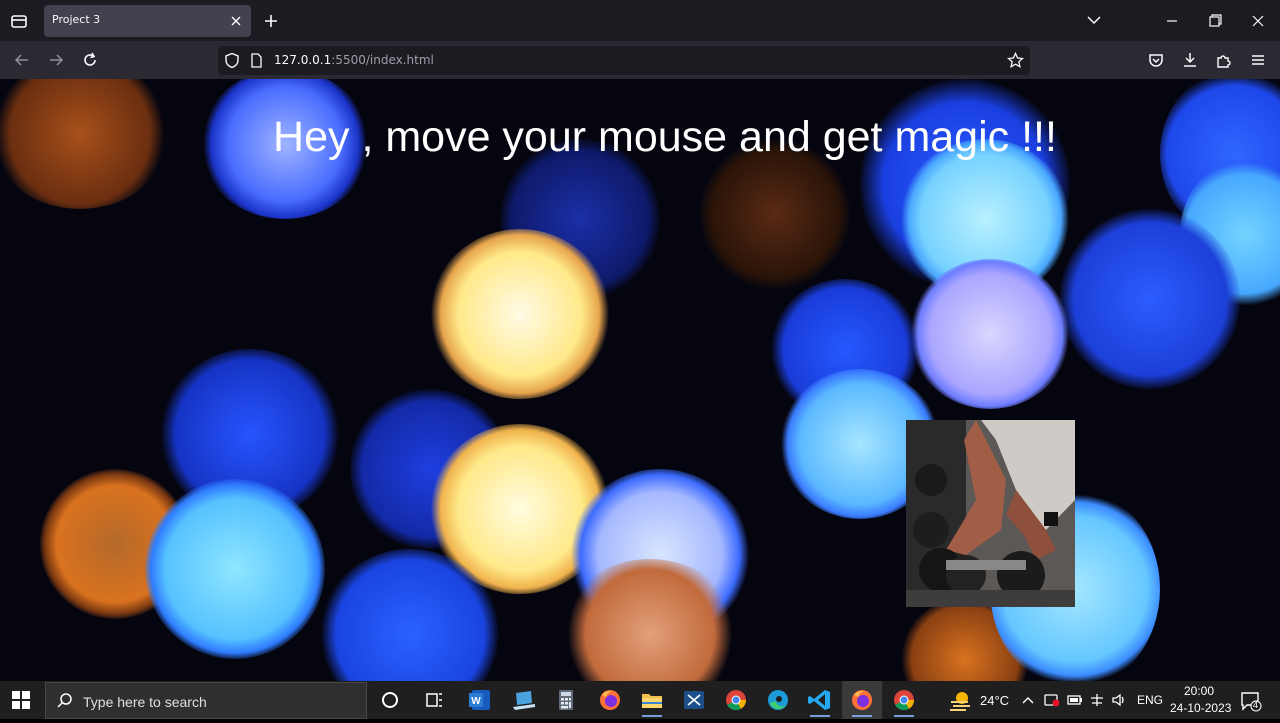 The height and width of the screenshot is (723, 1280). I want to click on volume-icon, so click(1119, 702).